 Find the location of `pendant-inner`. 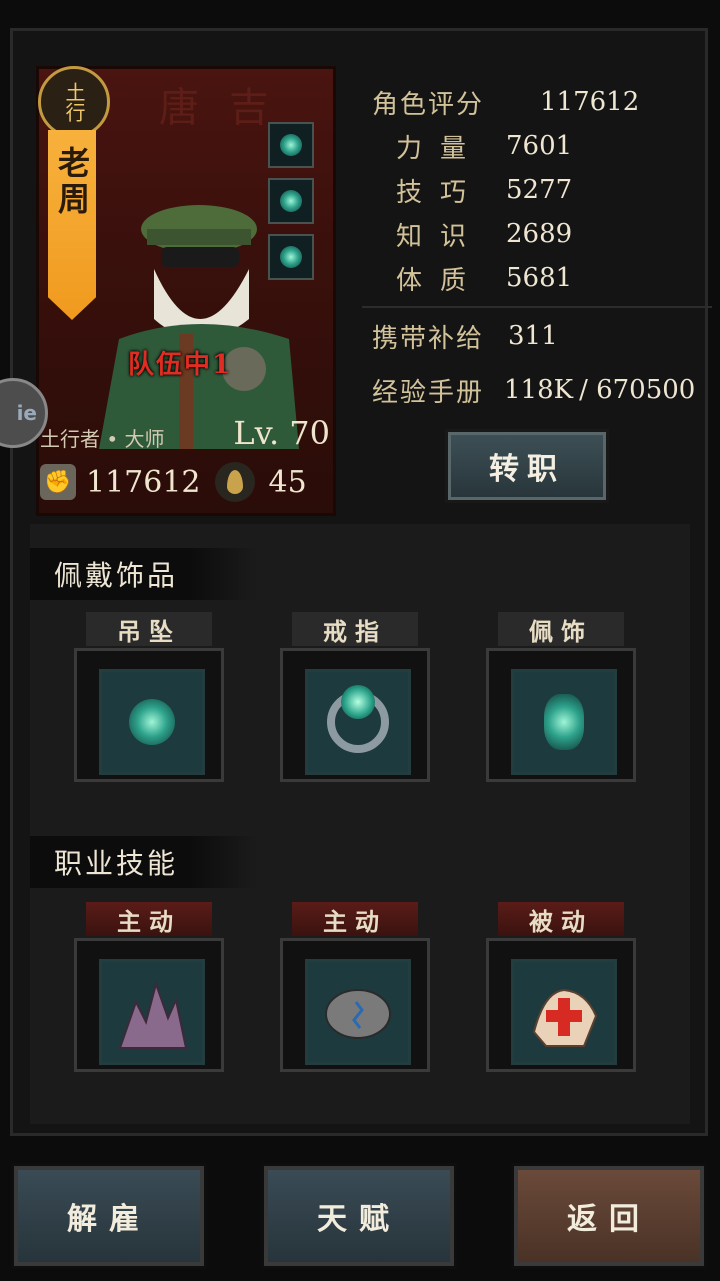

pendant-inner is located at coordinates (152, 722).